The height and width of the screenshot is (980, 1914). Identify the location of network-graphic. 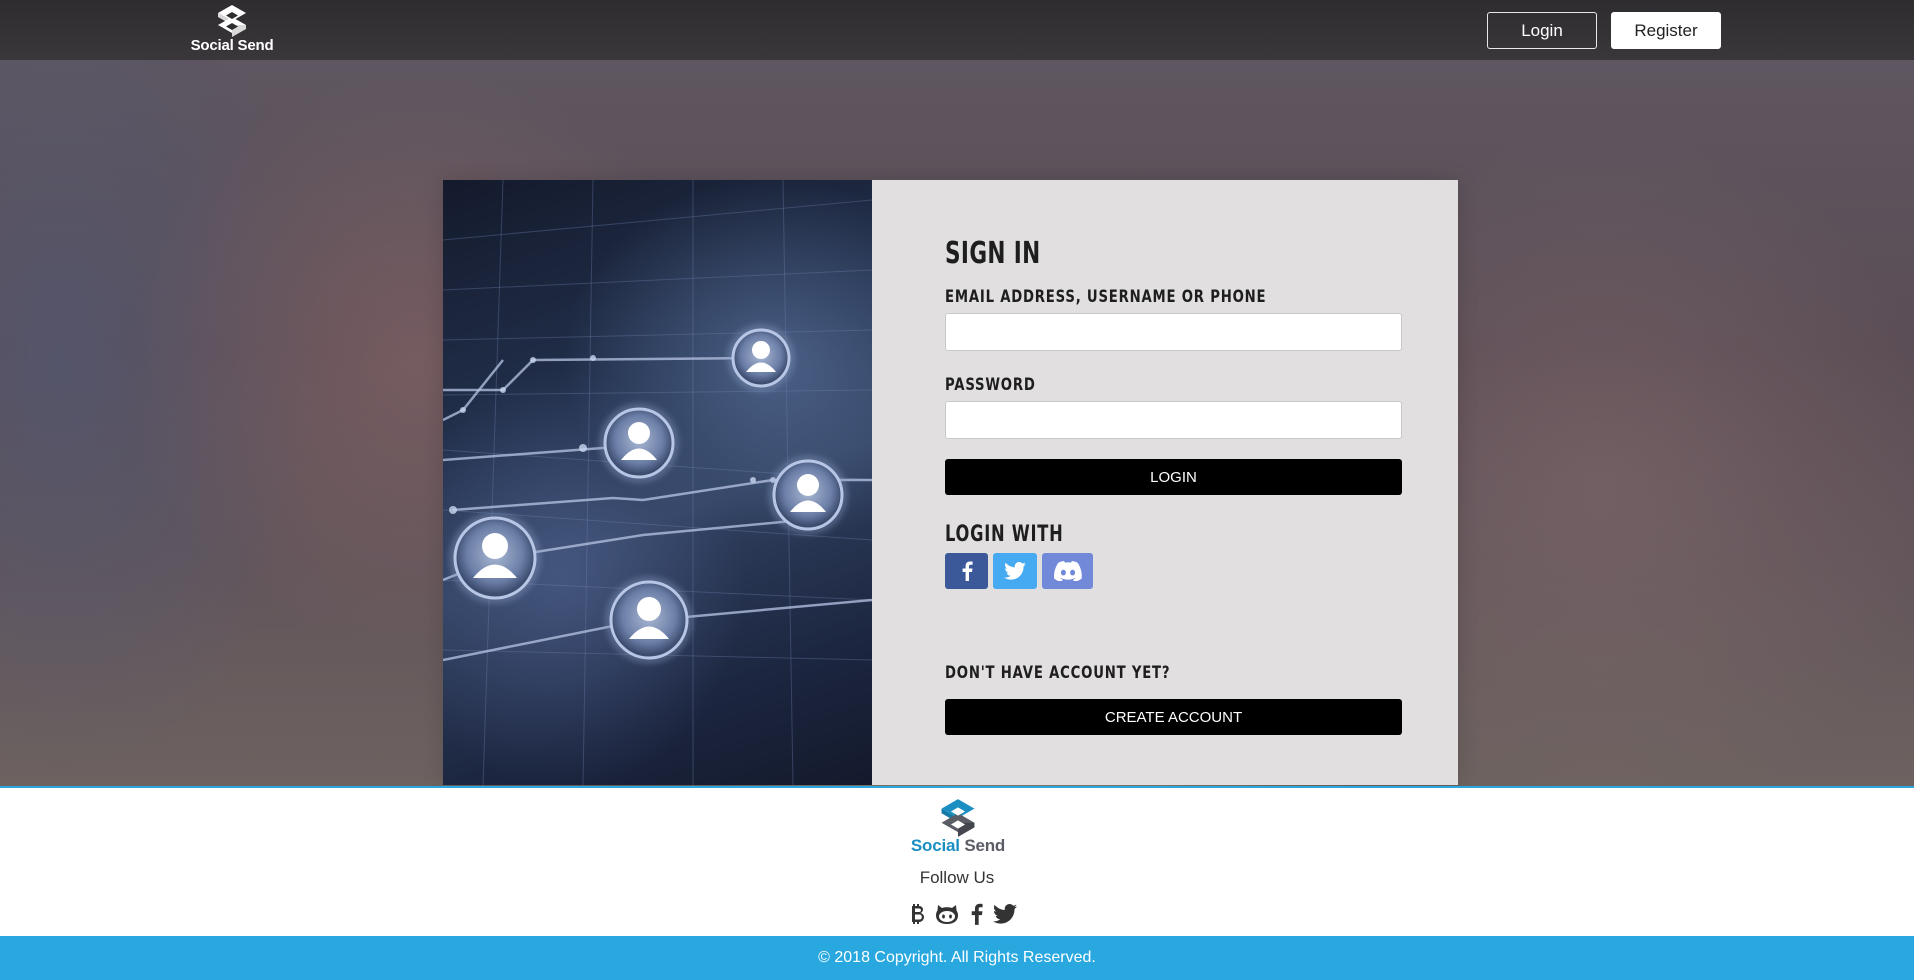
(657, 482).